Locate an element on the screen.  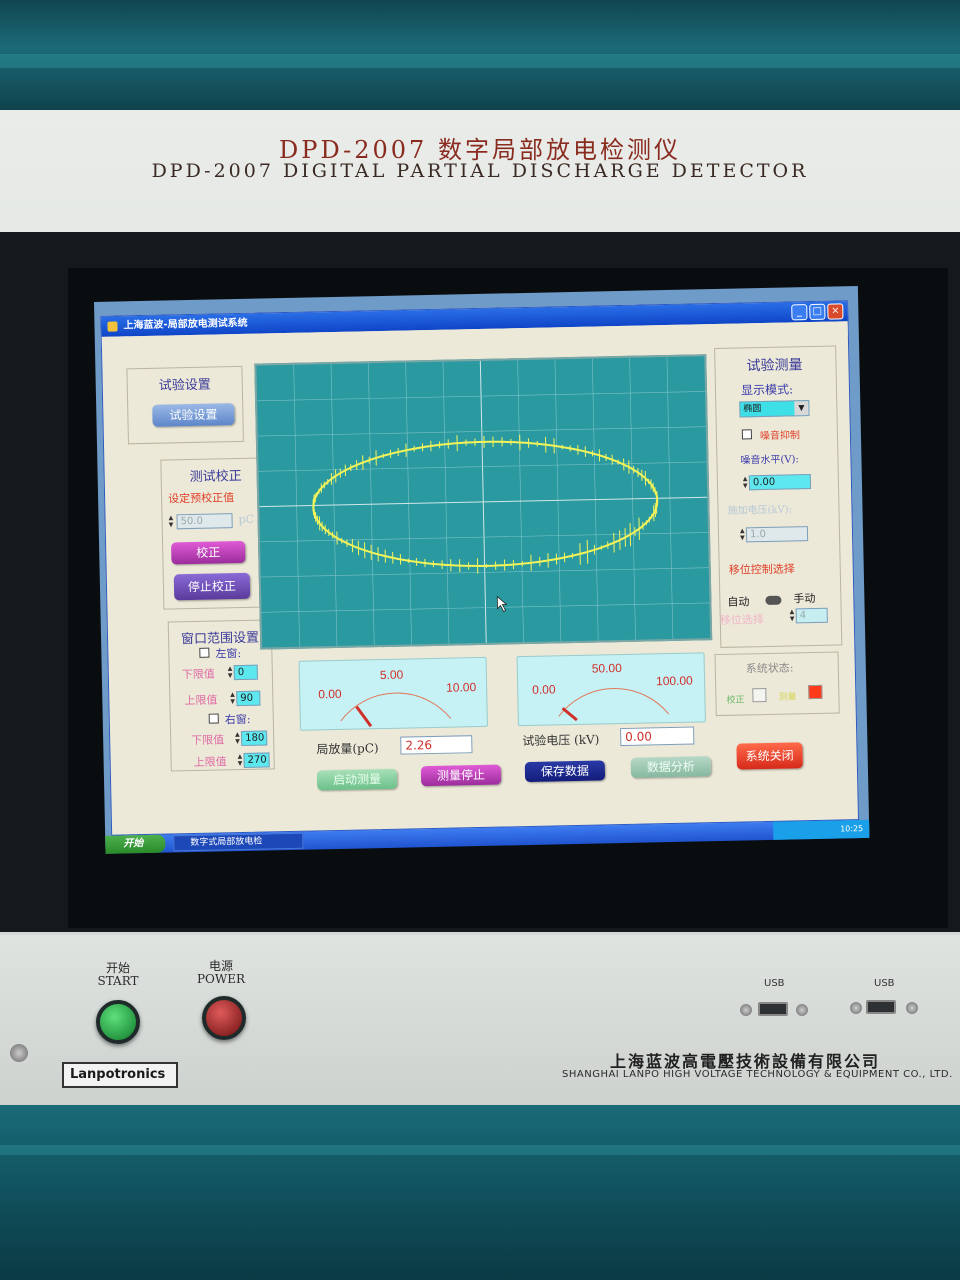
pd-readout: 2.26 is located at coordinates (436, 745).